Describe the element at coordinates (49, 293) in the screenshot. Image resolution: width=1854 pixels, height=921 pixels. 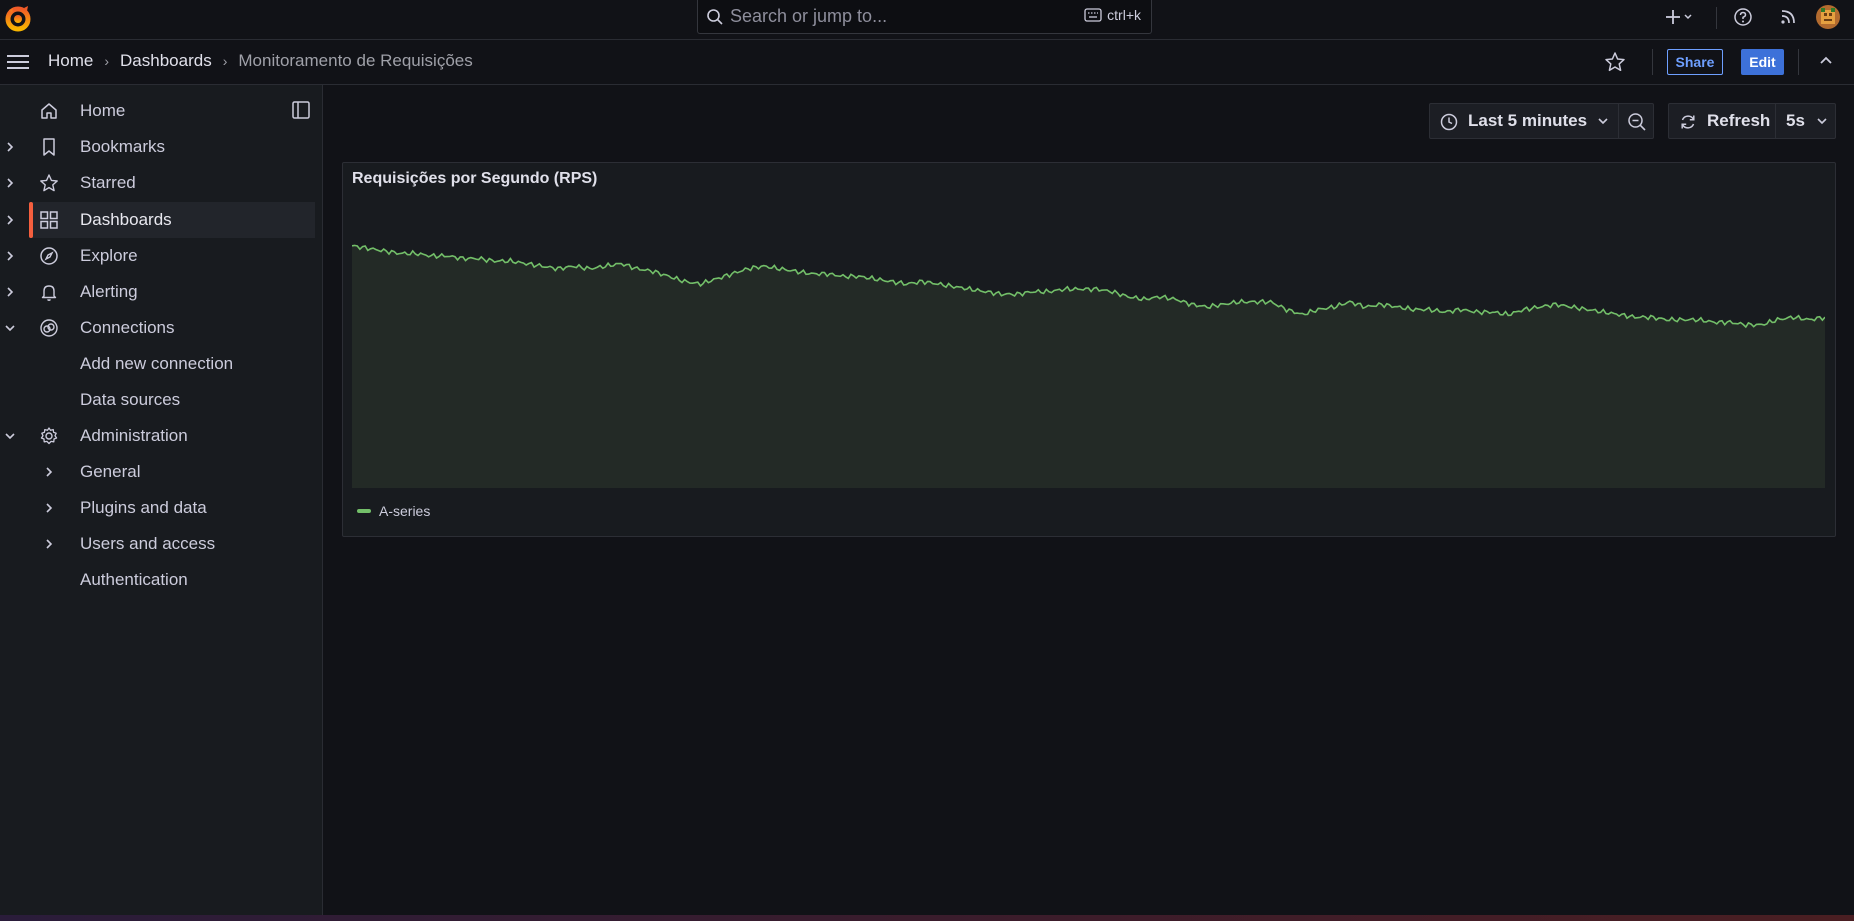
I see `bell-icon` at that location.